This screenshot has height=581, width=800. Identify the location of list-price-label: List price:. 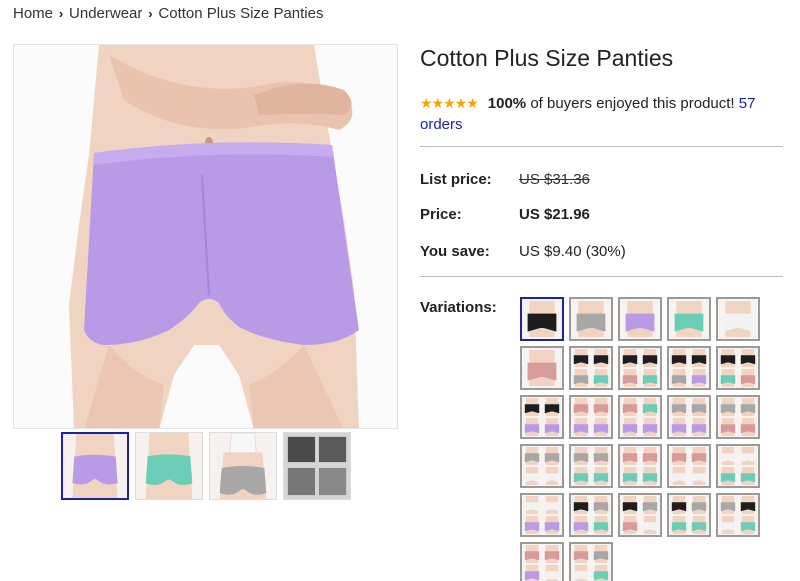
(456, 179).